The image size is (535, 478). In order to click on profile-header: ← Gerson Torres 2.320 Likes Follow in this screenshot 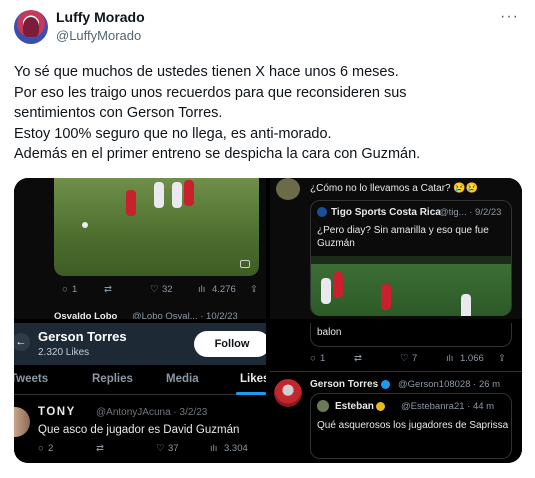, I will do `click(140, 344)`.